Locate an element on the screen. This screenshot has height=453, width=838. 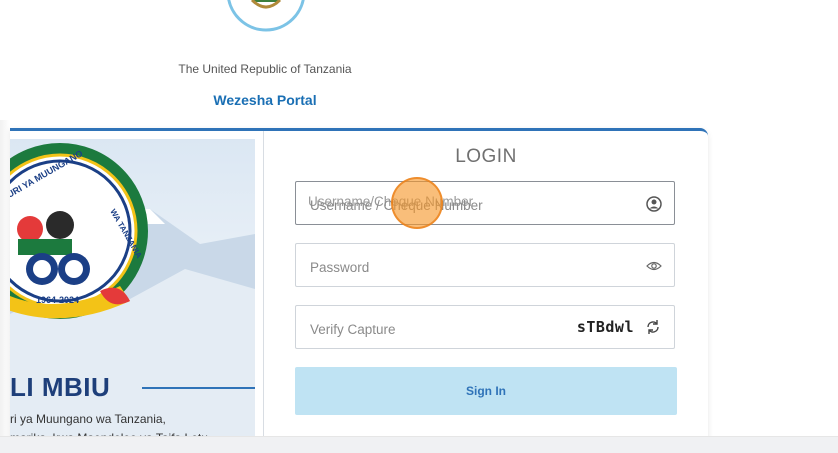
username-input is located at coordinates (470, 205).